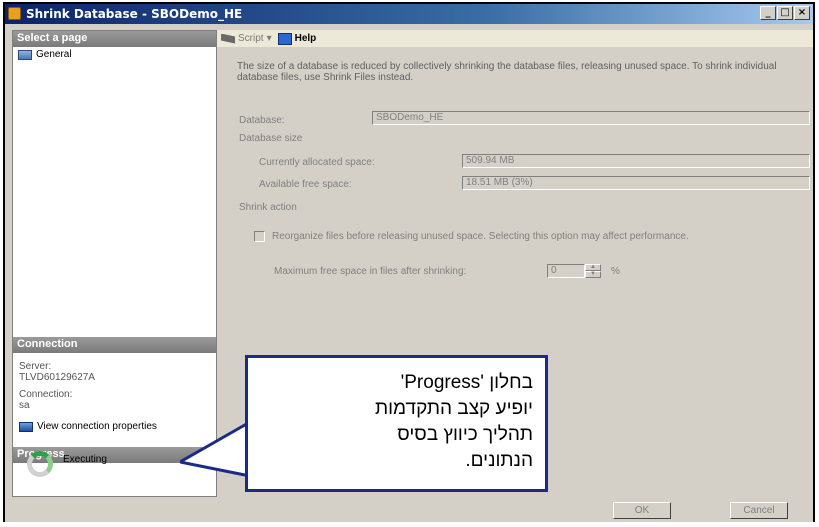 Image resolution: width=819 pixels, height=527 pixels. I want to click on progress-spinner-icon, so click(40, 464).